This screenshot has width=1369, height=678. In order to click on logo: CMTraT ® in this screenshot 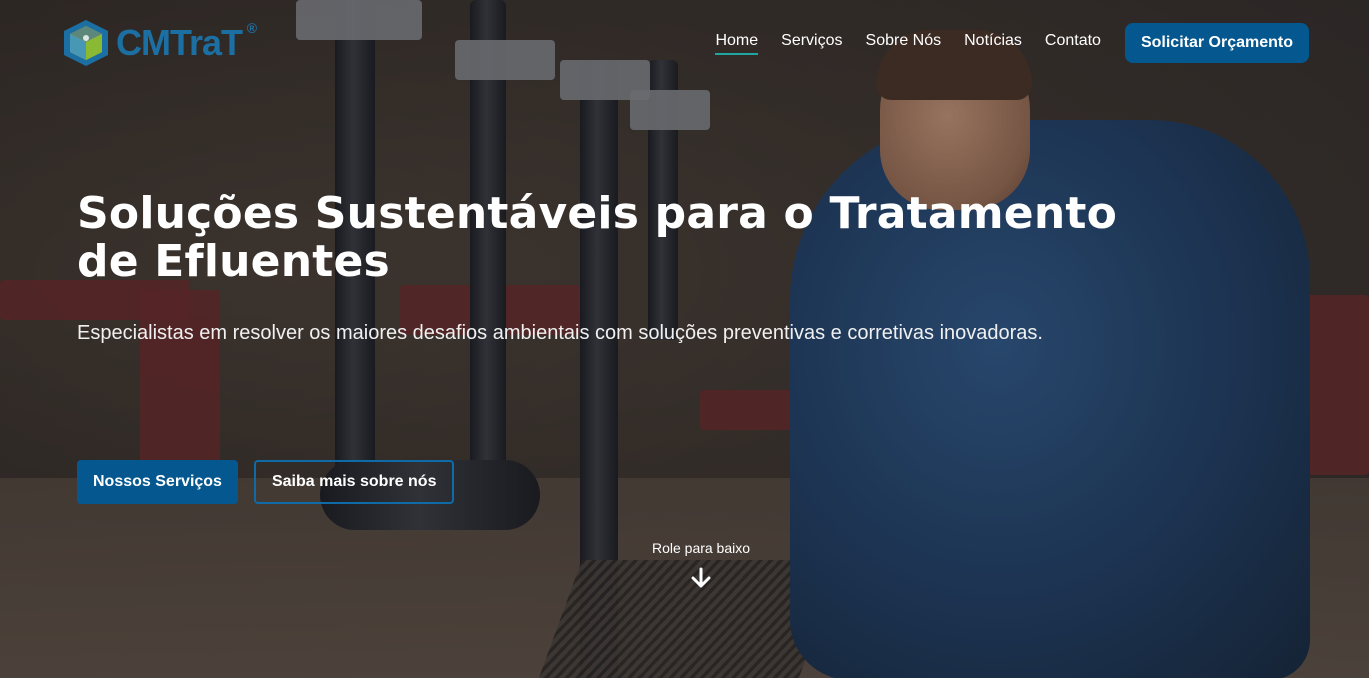, I will do `click(159, 43)`.